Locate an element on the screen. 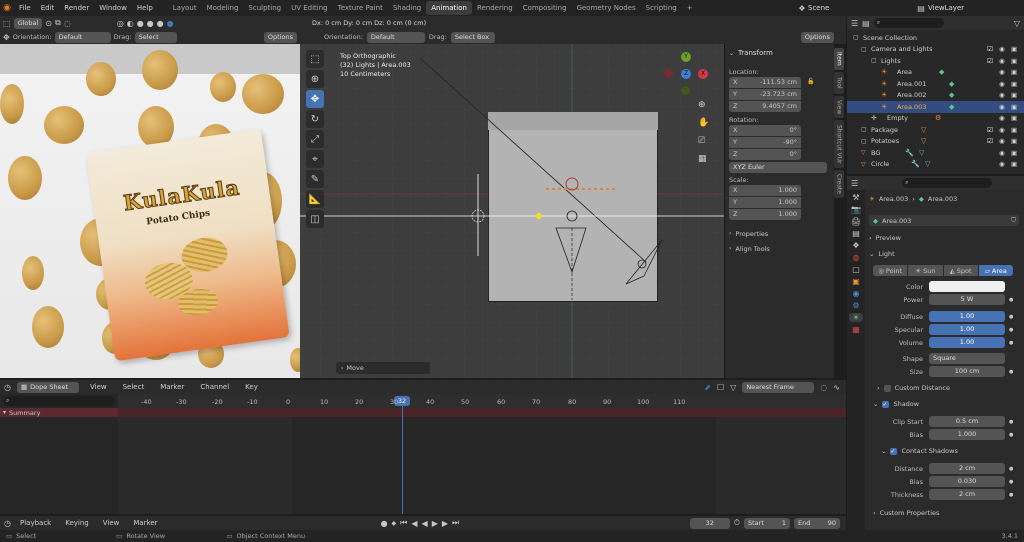 The width and height of the screenshot is (1024, 542). sidebar-tab-tool: Tool is located at coordinates (839, 83).